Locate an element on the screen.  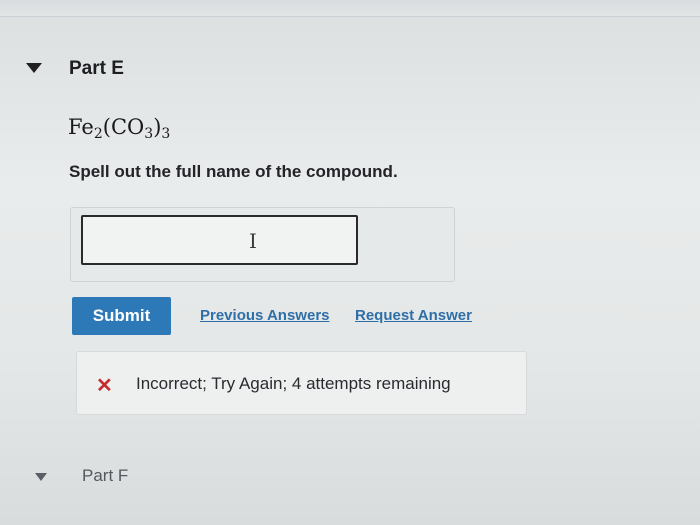
previous-answers-link: Previous Answers is located at coordinates (265, 315).